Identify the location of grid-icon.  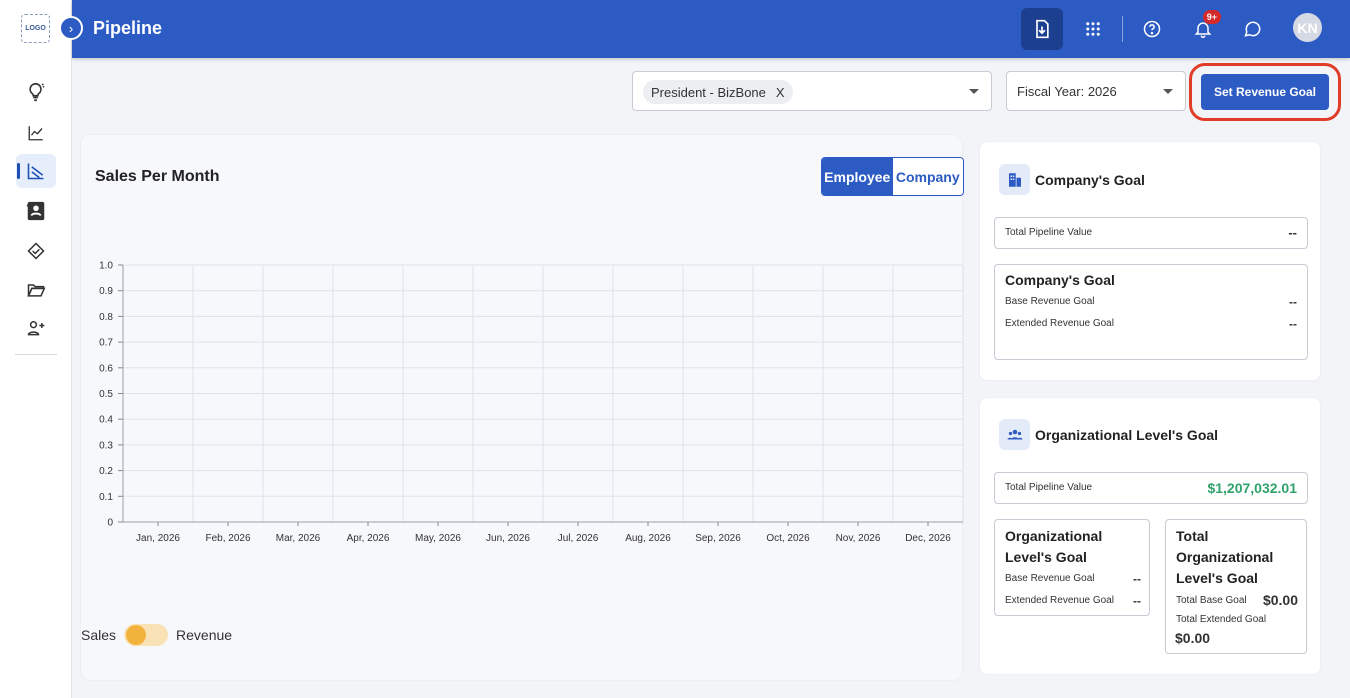
(1093, 29).